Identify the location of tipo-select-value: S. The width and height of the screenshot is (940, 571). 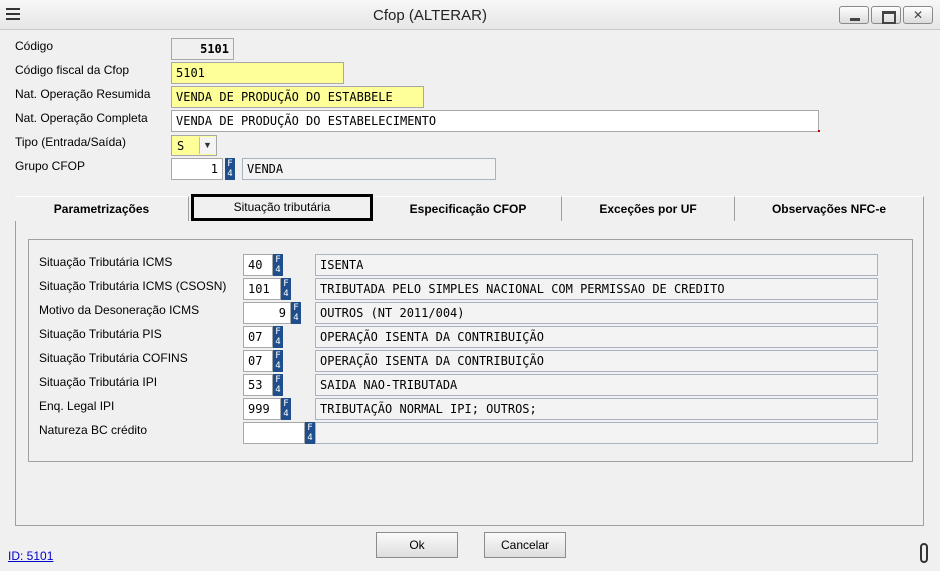
(181, 146).